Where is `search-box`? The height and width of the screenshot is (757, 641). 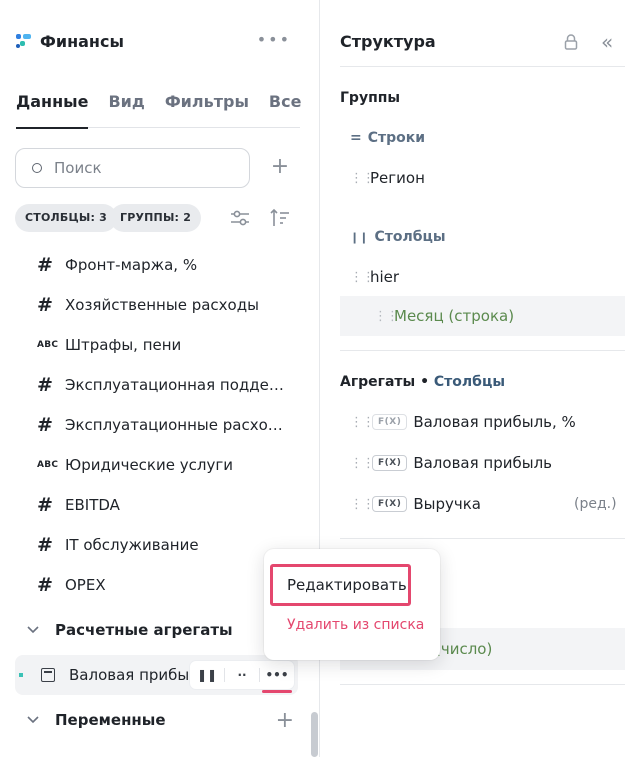
search-box is located at coordinates (132, 168).